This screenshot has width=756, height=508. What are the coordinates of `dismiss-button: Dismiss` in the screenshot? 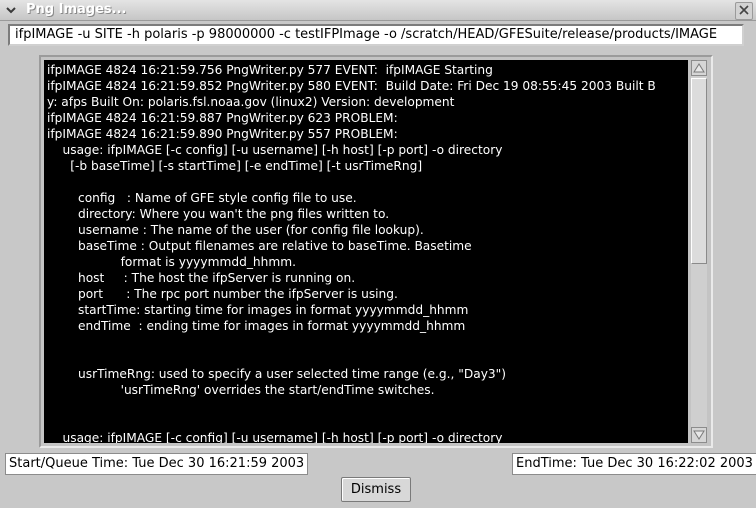 It's located at (376, 489).